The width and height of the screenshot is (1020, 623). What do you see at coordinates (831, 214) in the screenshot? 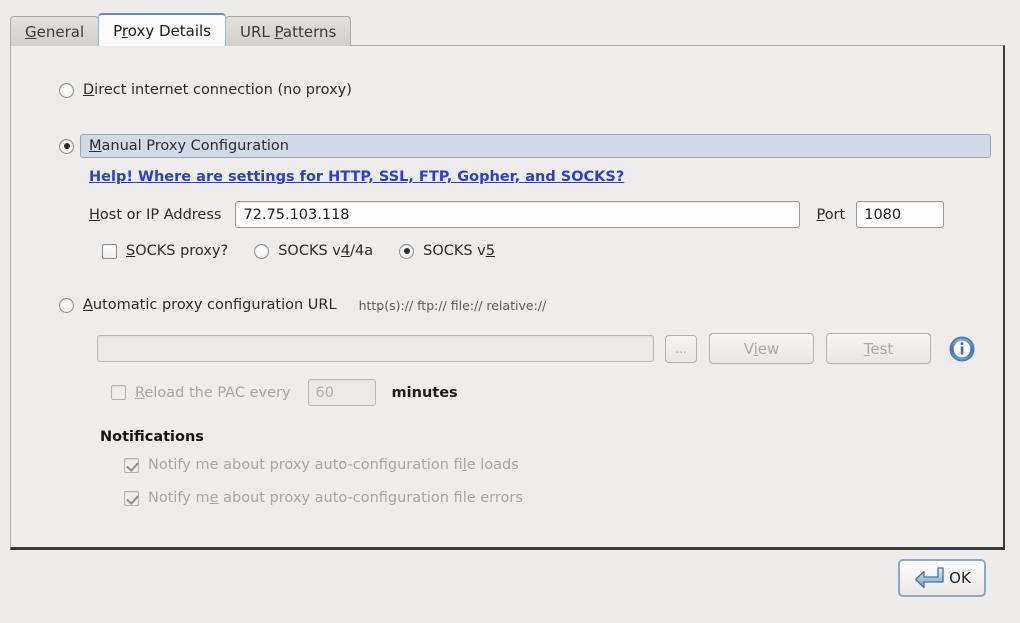
I see `port-label: Port` at bounding box center [831, 214].